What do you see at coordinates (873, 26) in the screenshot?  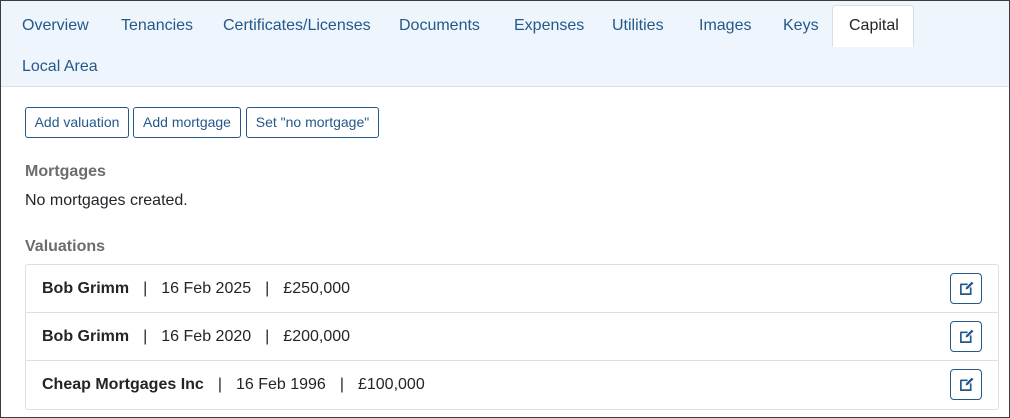 I see `tab-capital: Capital` at bounding box center [873, 26].